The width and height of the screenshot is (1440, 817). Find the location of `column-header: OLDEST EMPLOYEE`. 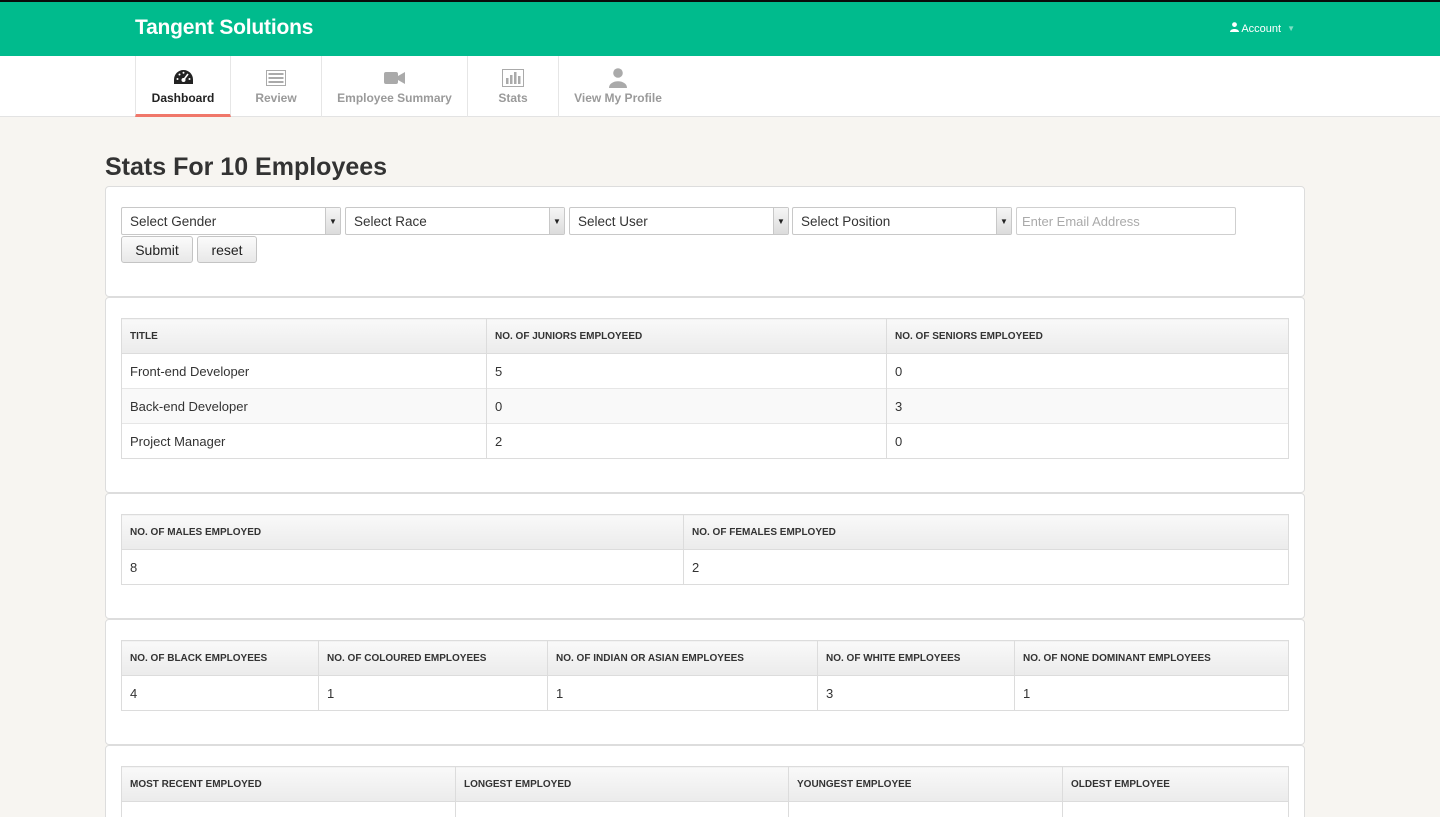

column-header: OLDEST EMPLOYEE is located at coordinates (1175, 784).